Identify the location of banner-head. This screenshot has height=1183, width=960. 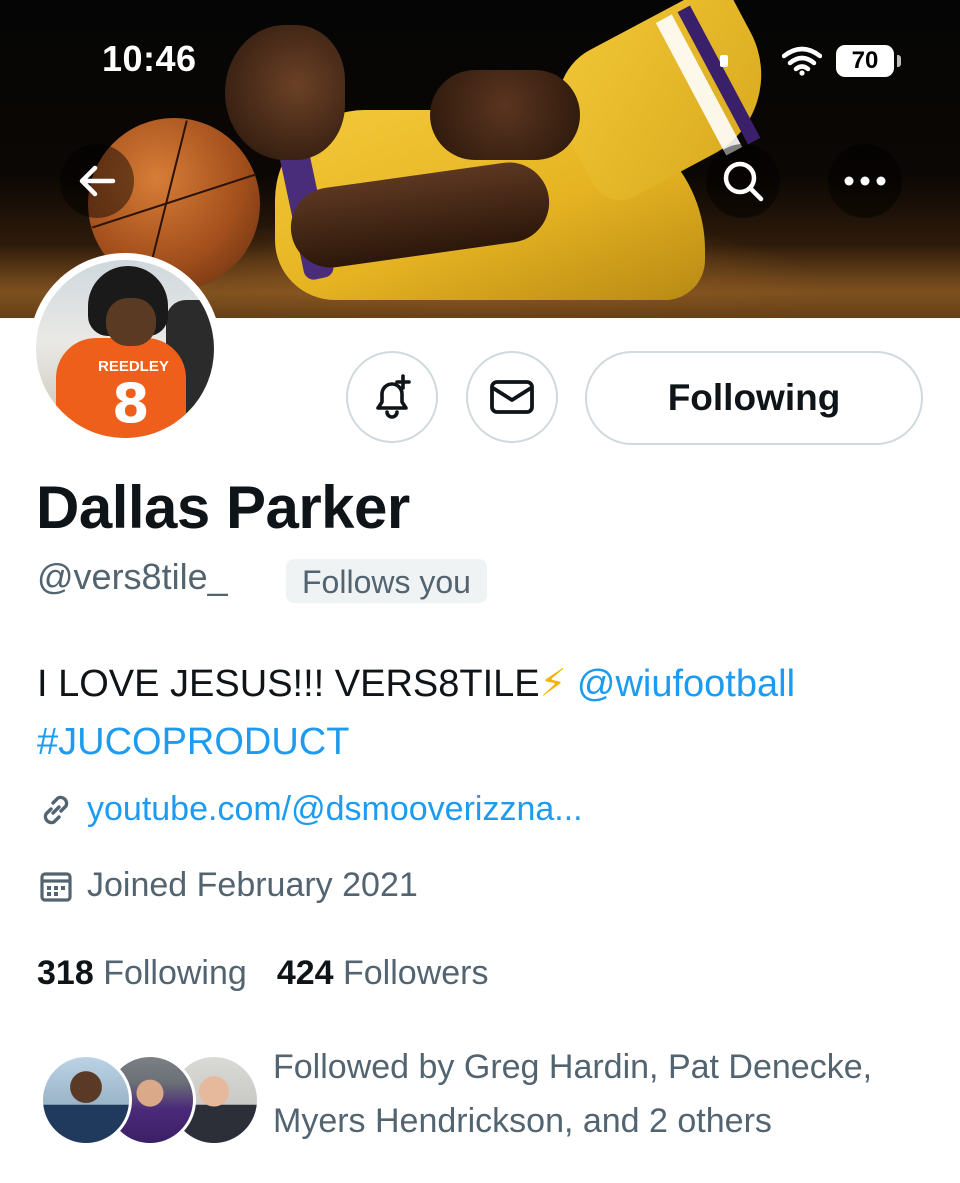
(285, 92).